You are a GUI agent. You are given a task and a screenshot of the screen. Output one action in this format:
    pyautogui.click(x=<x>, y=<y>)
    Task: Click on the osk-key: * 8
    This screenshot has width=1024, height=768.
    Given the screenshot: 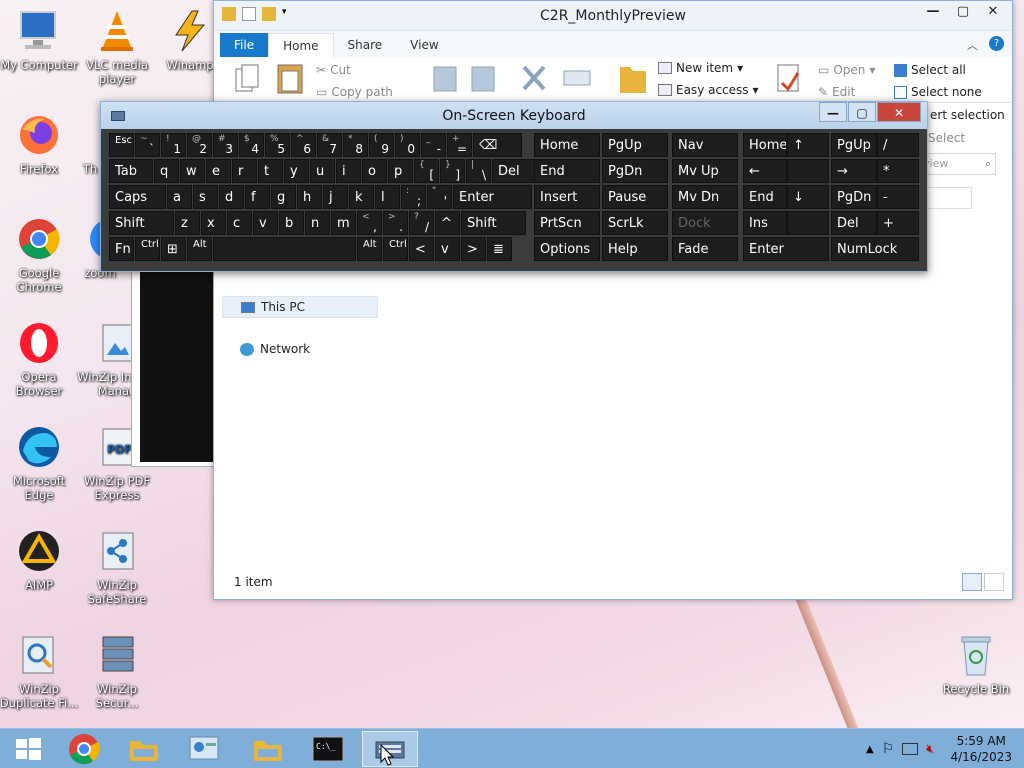 What is the action you would take?
    pyautogui.click(x=355, y=145)
    